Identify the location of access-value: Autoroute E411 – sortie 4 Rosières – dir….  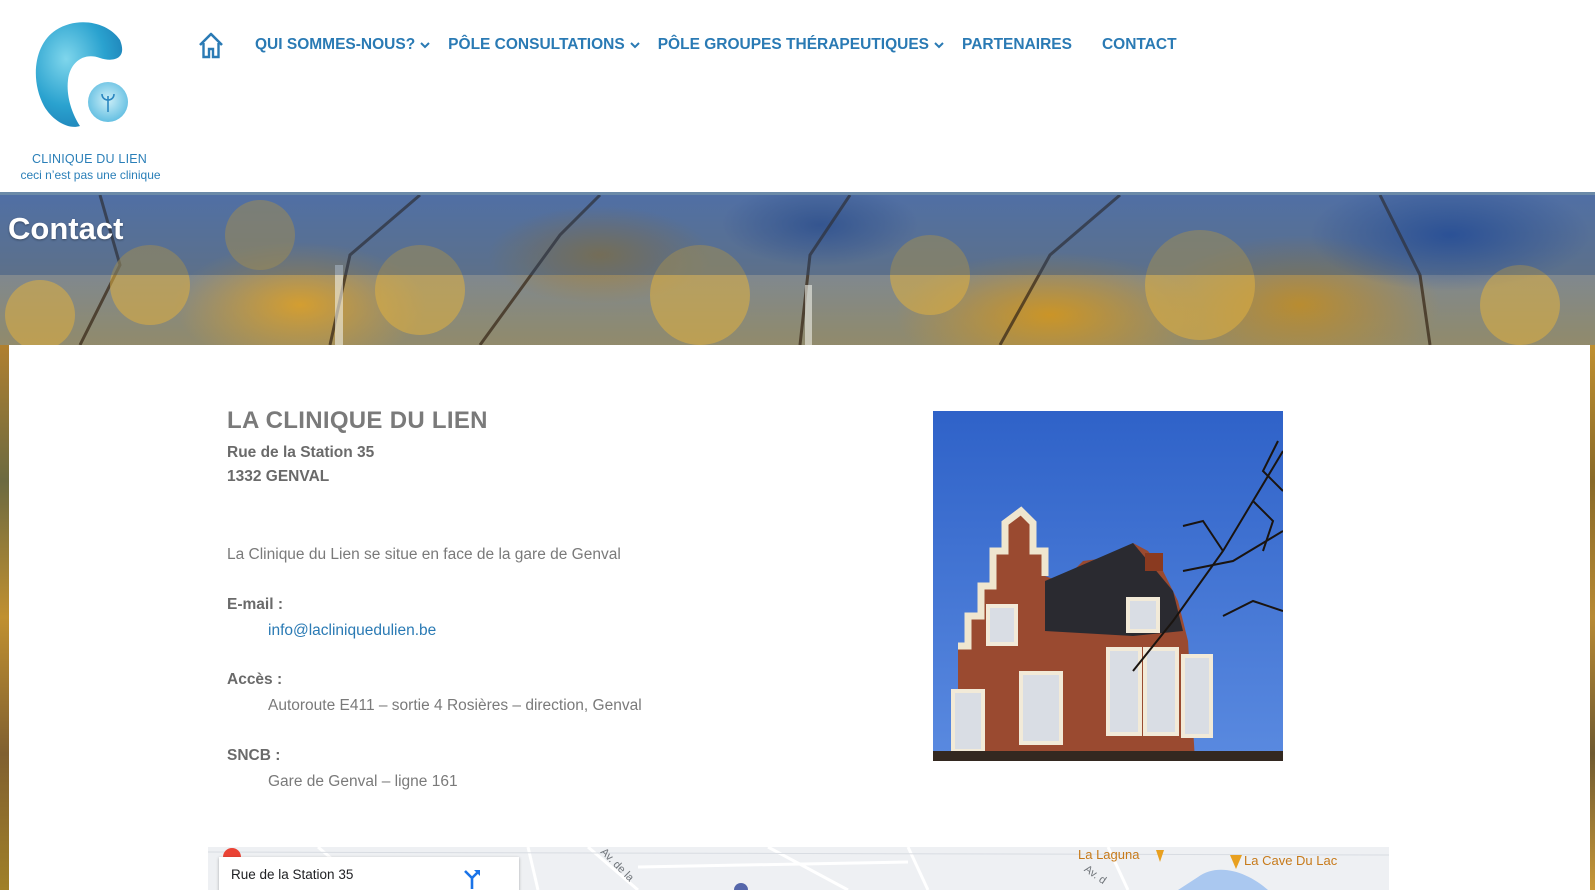
(455, 705).